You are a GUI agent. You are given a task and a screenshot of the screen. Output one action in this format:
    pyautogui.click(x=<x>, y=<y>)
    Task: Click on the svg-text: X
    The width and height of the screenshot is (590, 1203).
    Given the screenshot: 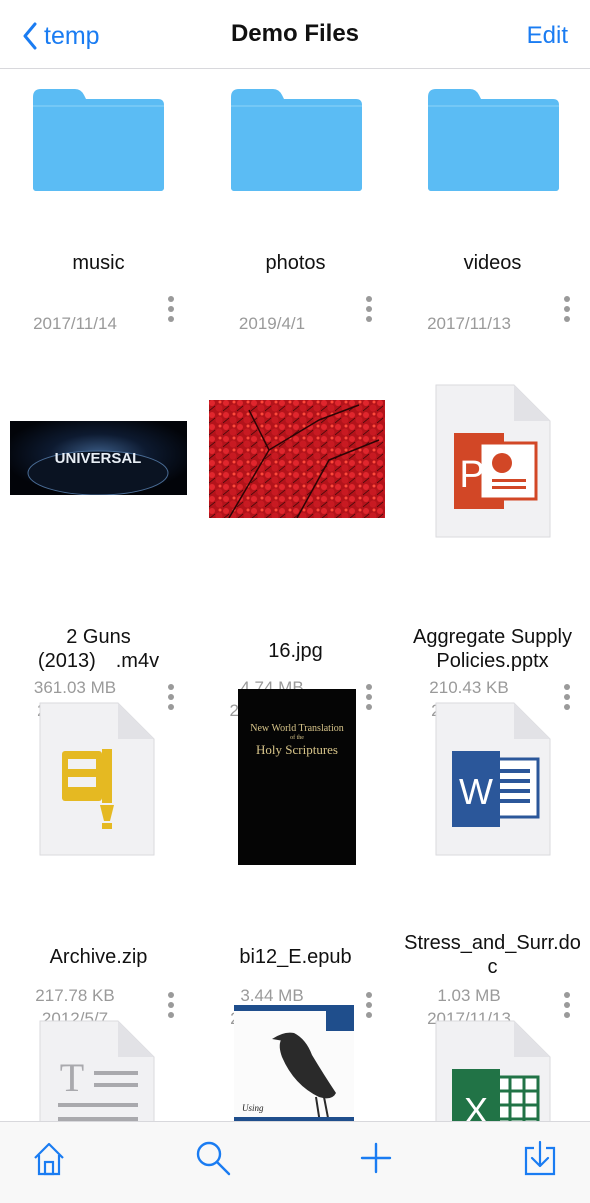 What is the action you would take?
    pyautogui.click(x=476, y=1105)
    